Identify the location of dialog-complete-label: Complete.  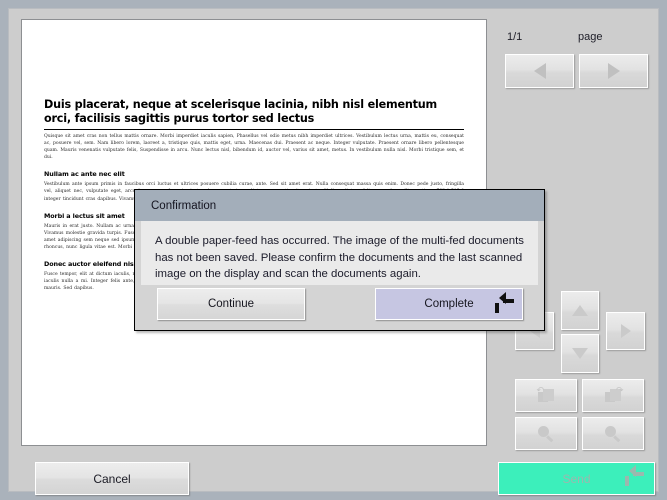
(449, 304).